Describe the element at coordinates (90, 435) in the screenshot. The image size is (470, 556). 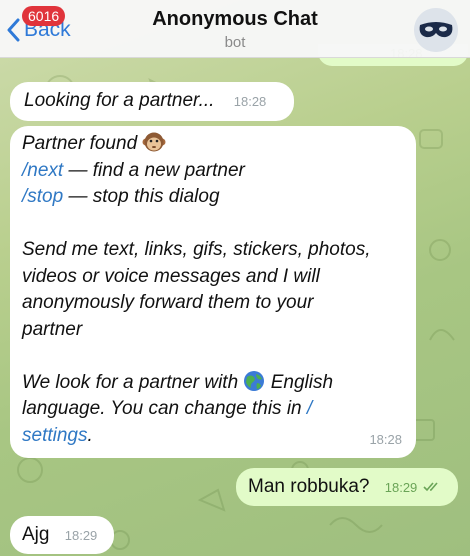
I see `message-text: .` at that location.